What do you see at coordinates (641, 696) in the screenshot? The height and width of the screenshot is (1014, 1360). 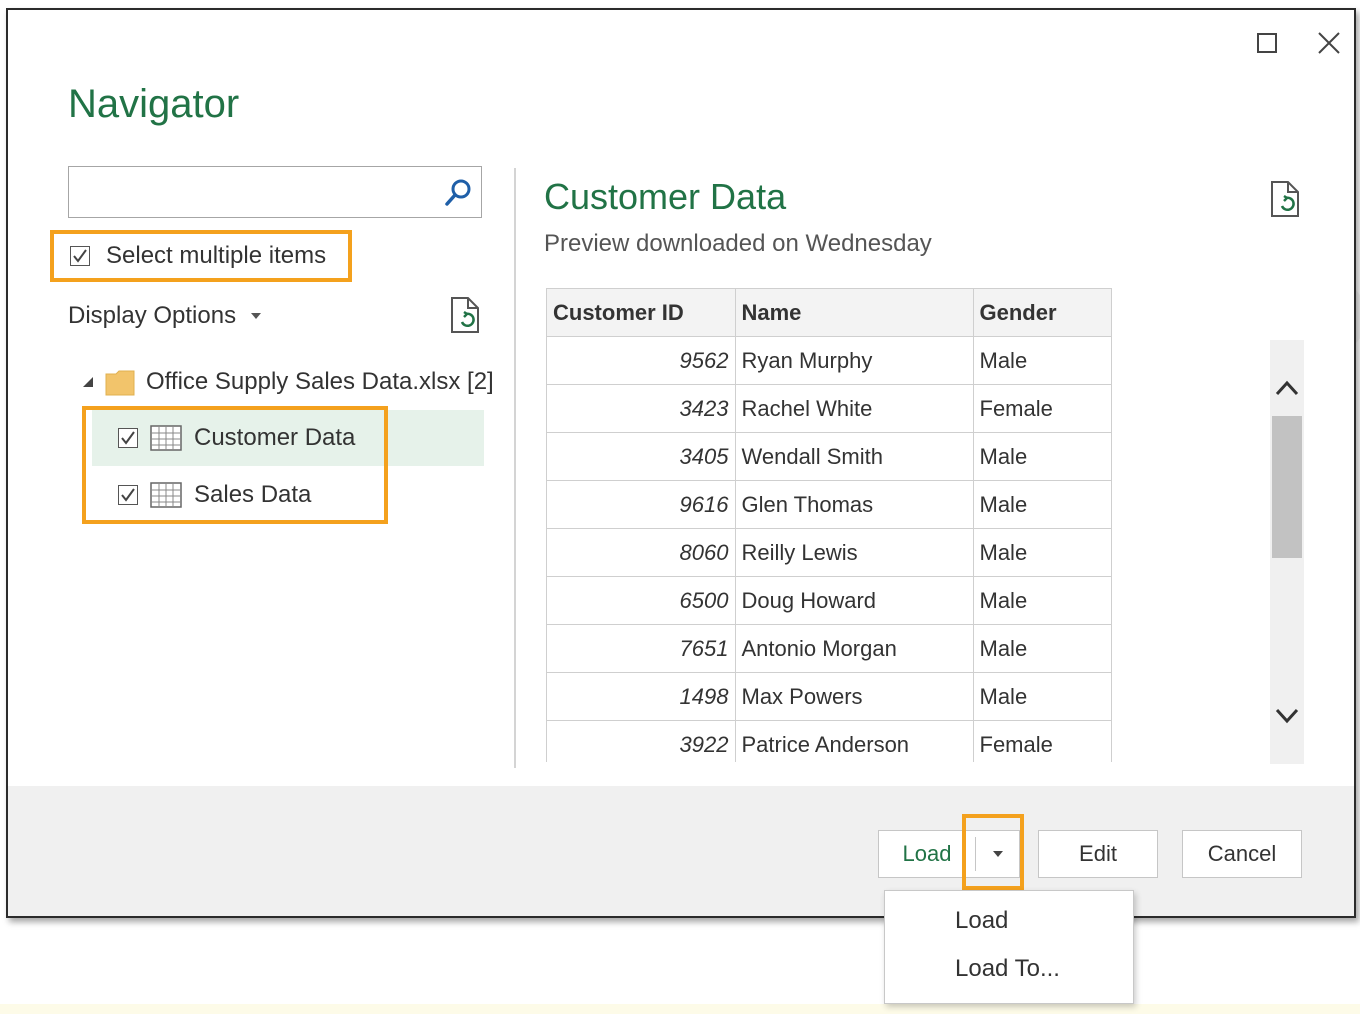 I see `cell-customer-id: 1498` at bounding box center [641, 696].